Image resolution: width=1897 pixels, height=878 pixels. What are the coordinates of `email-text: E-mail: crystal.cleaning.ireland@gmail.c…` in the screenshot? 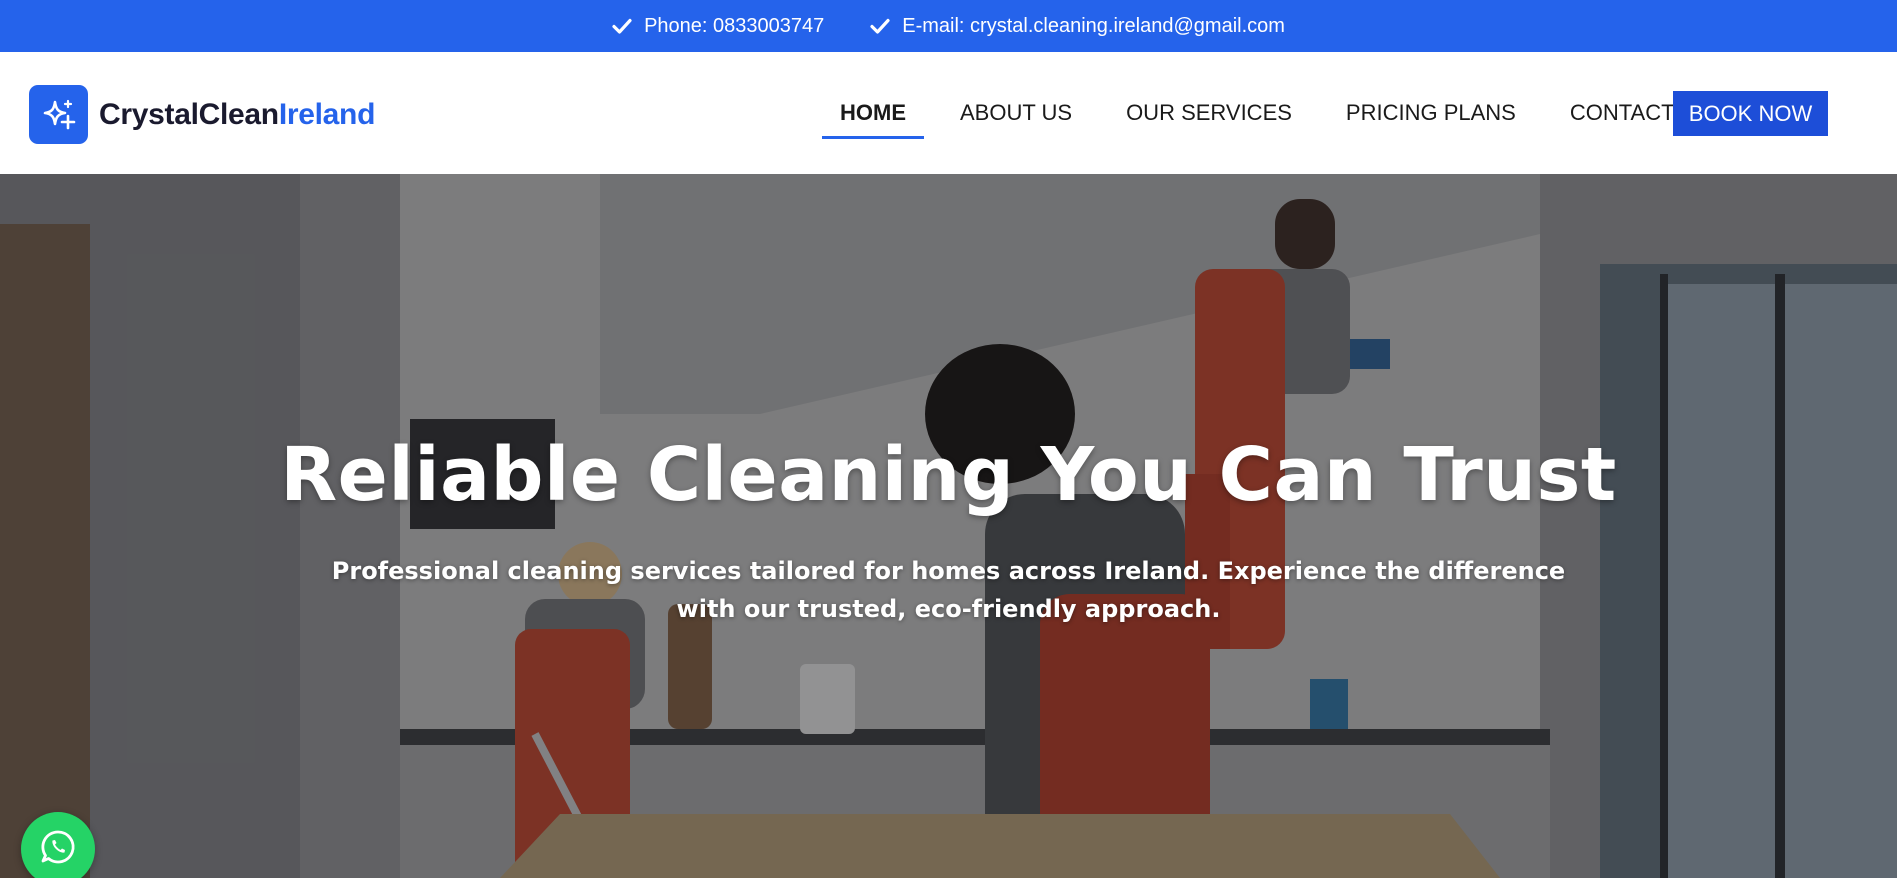 It's located at (1093, 25).